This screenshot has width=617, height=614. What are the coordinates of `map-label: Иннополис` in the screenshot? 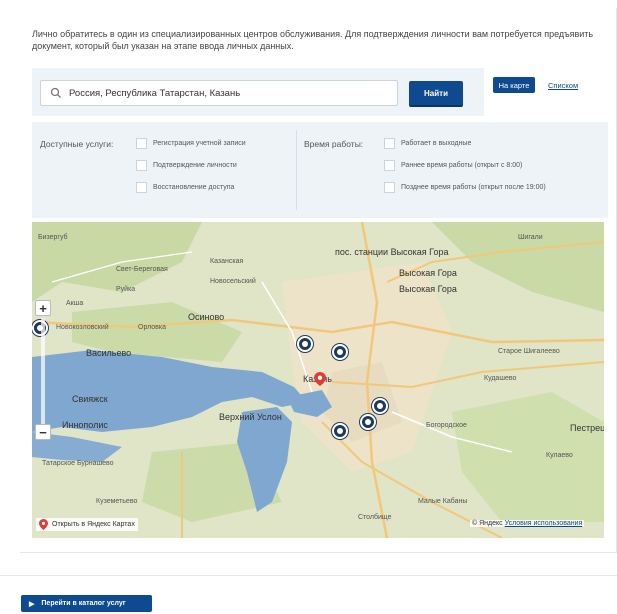 It's located at (85, 425).